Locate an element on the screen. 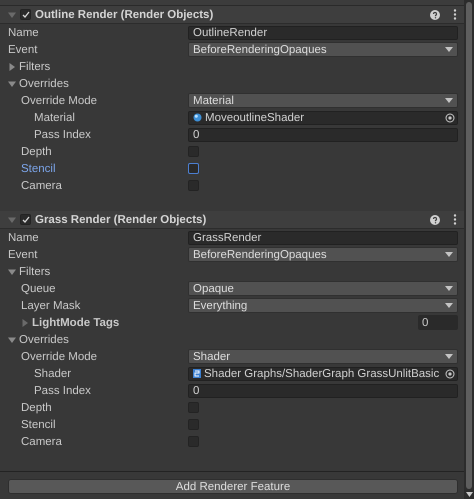  scrollbar is located at coordinates (469, 249).